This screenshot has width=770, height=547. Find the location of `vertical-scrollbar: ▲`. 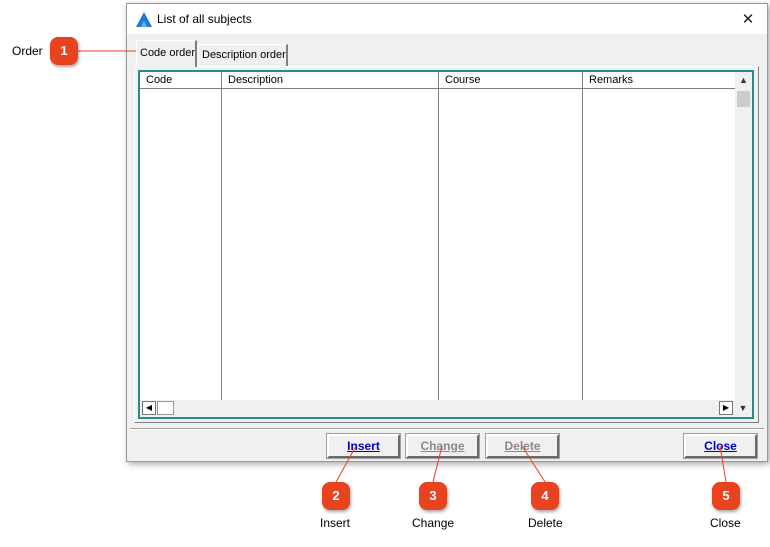

vertical-scrollbar: ▲ is located at coordinates (743, 236).